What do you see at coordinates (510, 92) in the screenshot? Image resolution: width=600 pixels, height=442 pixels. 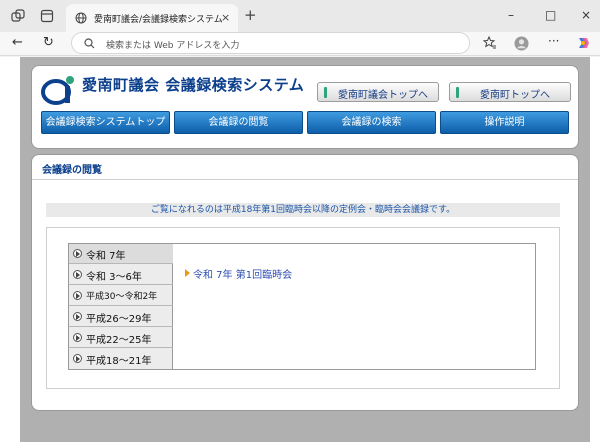 I see `town-top-link: 愛南町トップへ` at bounding box center [510, 92].